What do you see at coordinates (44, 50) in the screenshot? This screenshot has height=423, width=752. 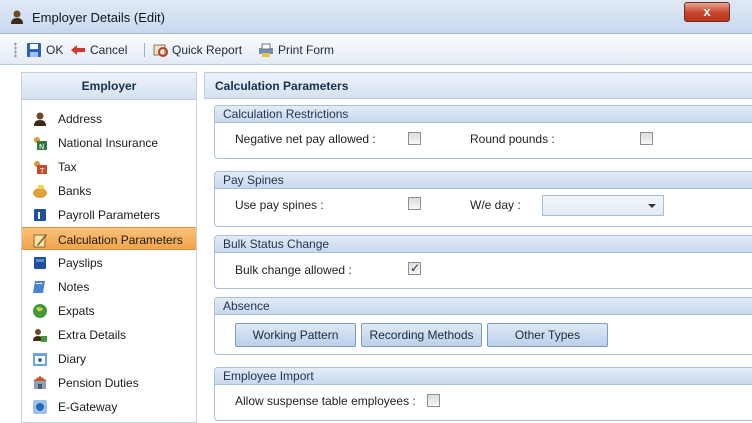 I see `ok-button: OK` at bounding box center [44, 50].